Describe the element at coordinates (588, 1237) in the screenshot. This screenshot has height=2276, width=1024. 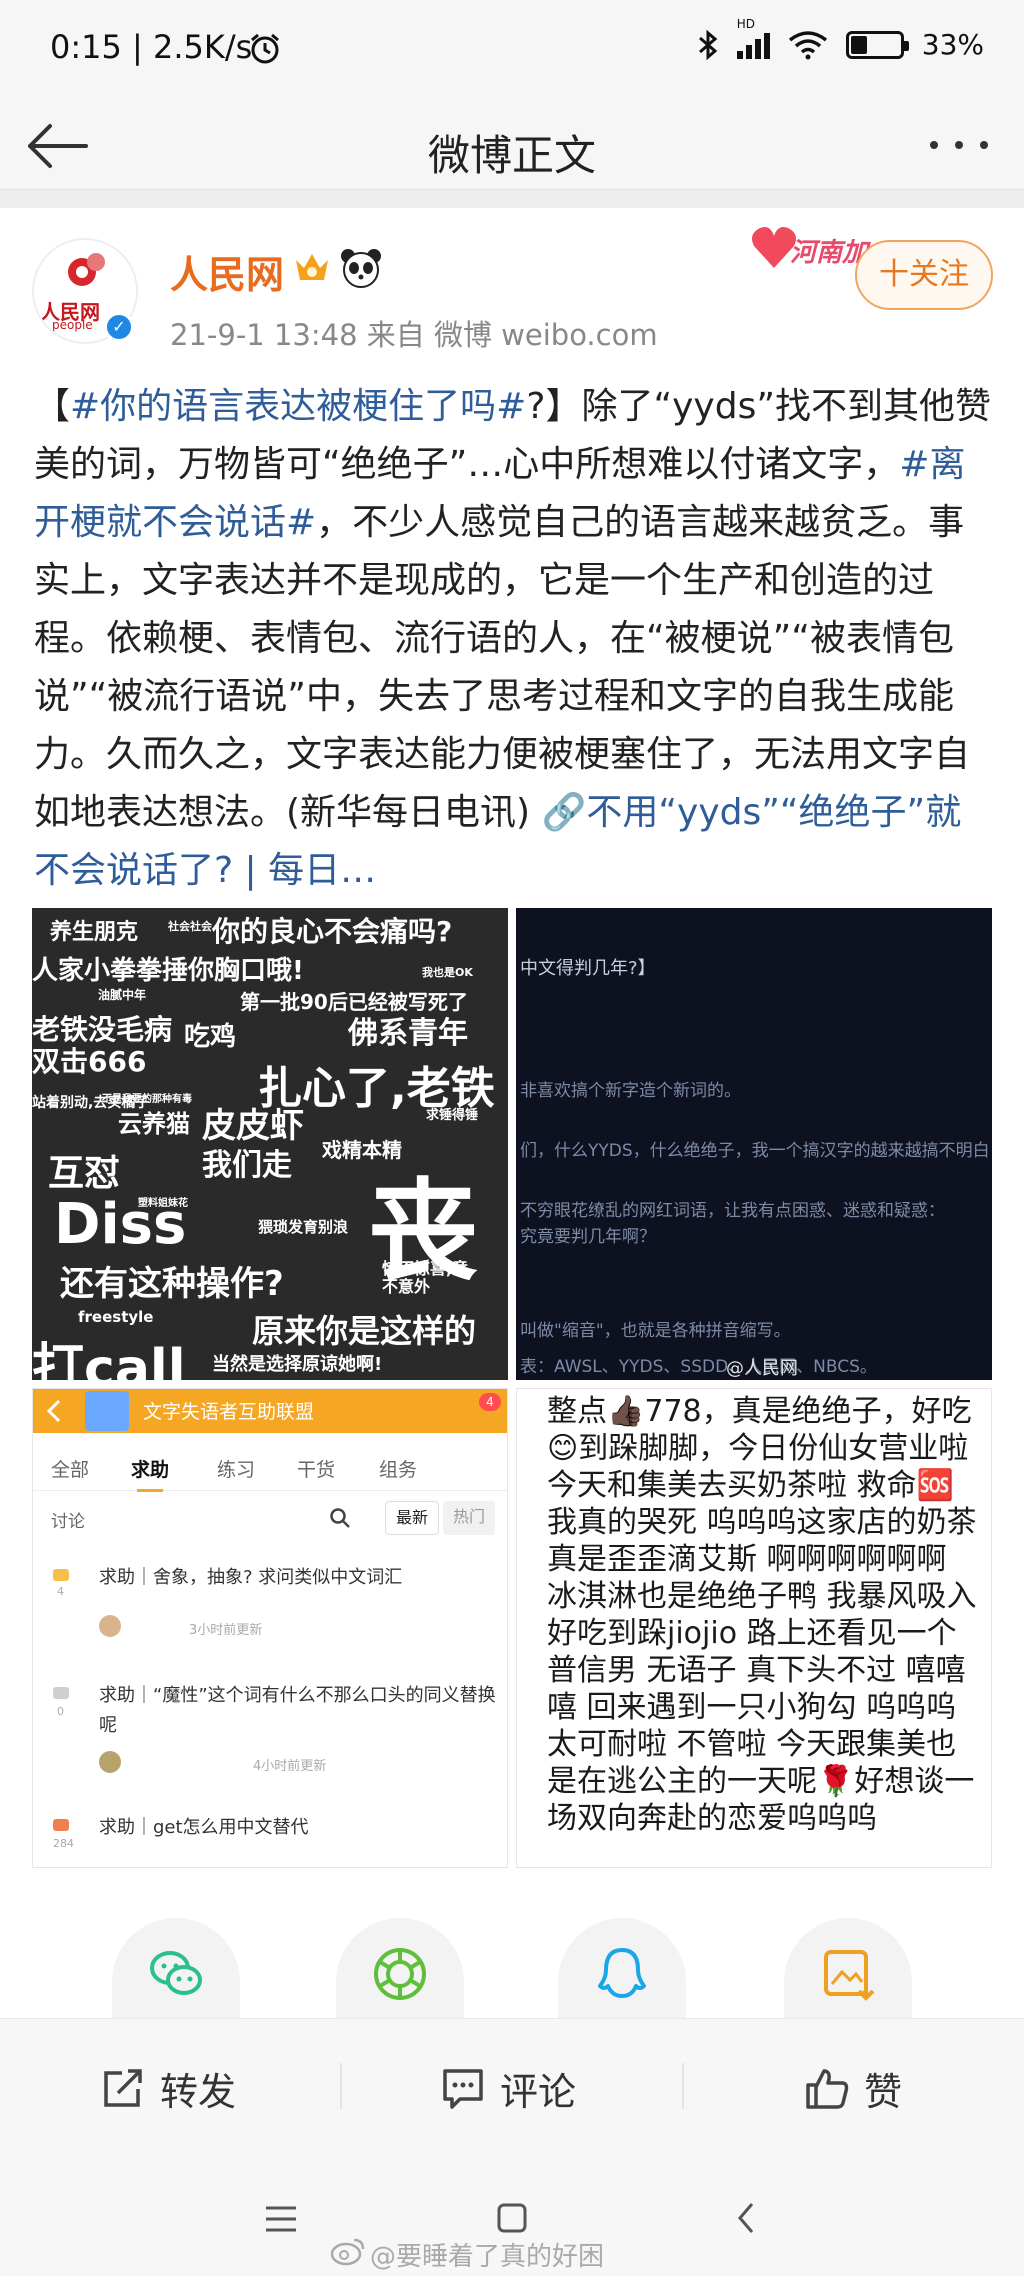
I see `dark-text-line: 究竟要判几年啊？` at that location.